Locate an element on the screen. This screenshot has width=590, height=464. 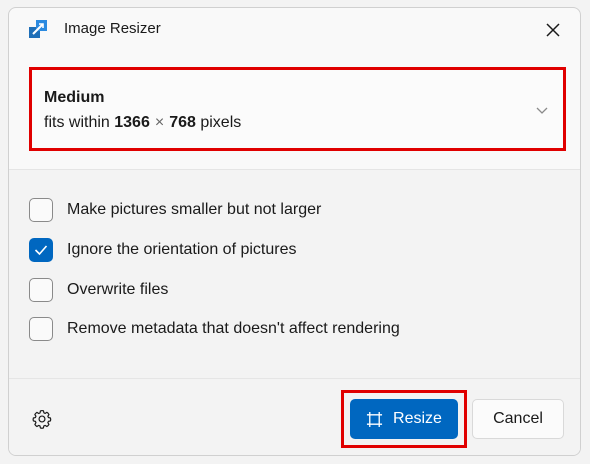
chevron-down-icon is located at coordinates (542, 108).